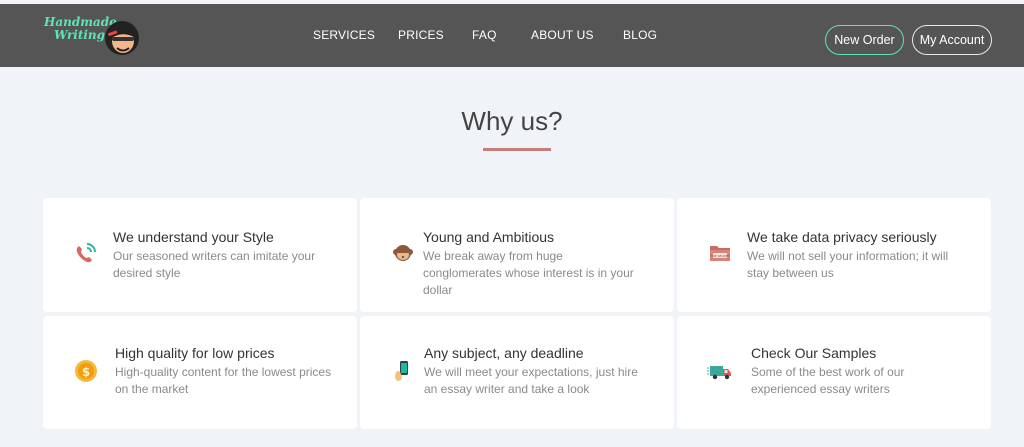  I want to click on top-secret-folder-icon: TOP SECRET, so click(720, 253).